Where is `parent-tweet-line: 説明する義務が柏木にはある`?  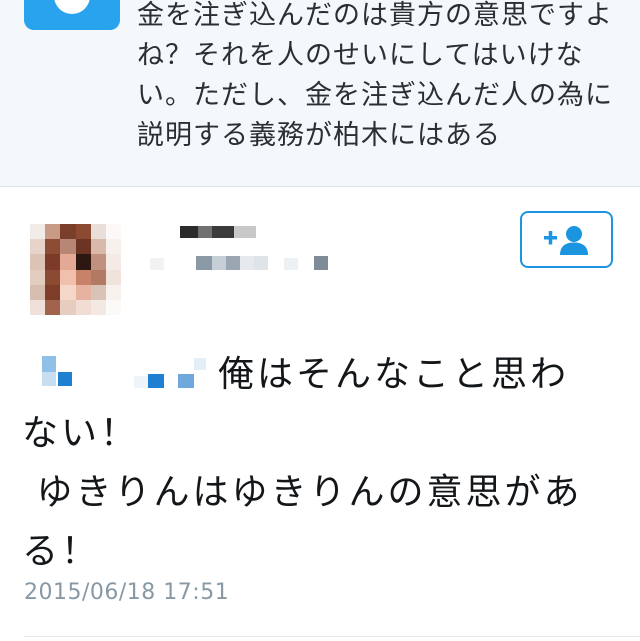
parent-tweet-line: 説明する義務が柏木にはある is located at coordinates (319, 135).